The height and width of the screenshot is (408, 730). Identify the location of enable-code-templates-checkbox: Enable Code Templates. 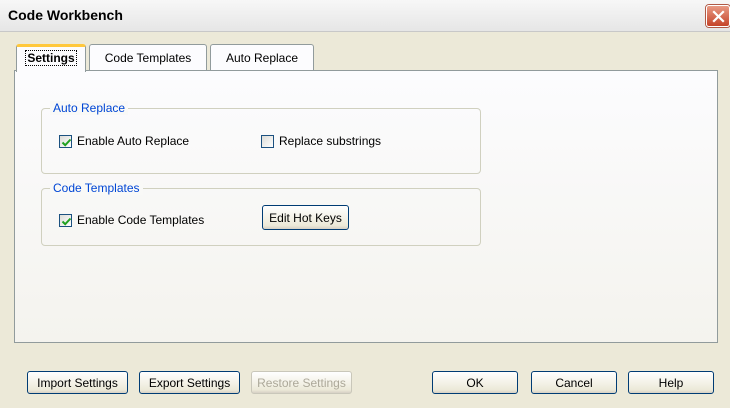
(131, 220).